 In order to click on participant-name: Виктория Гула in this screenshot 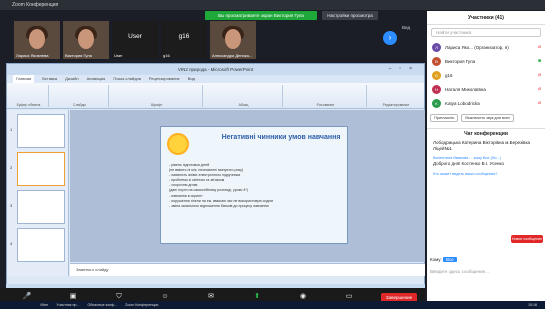, I will do `click(460, 61)`.